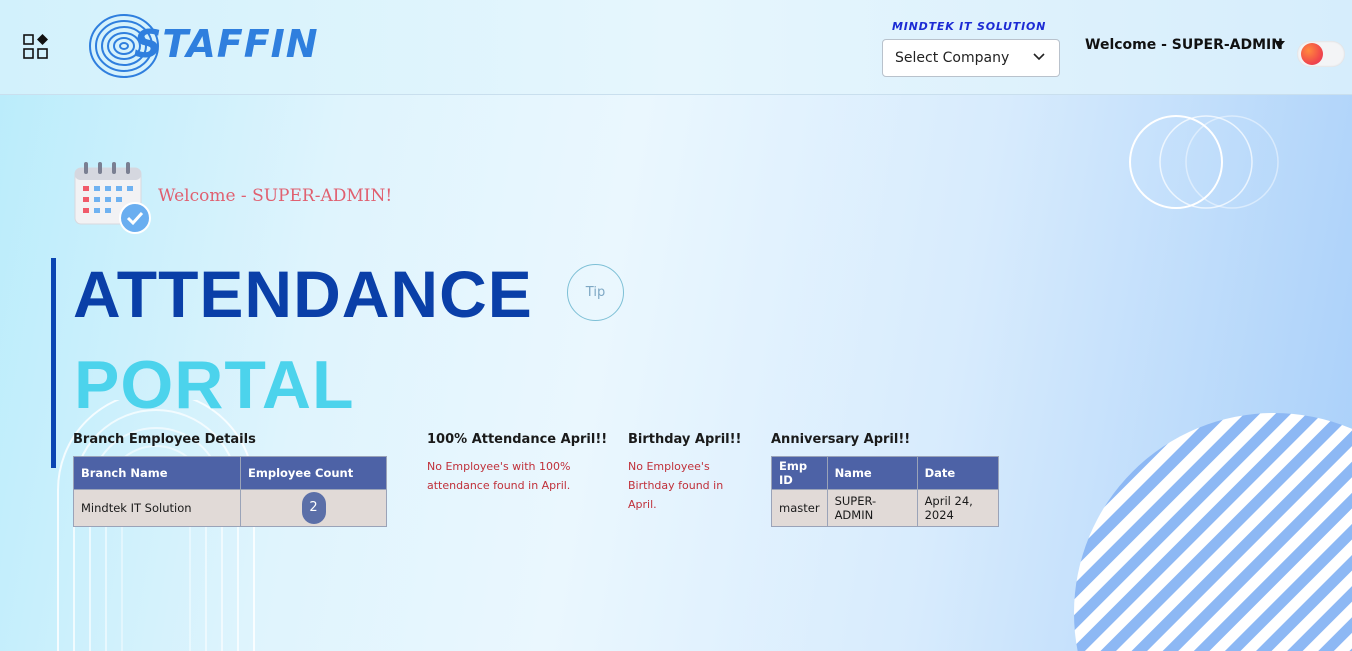 This screenshot has width=1352, height=651. I want to click on anniversary-section-title: Anniversary April!!, so click(841, 439).